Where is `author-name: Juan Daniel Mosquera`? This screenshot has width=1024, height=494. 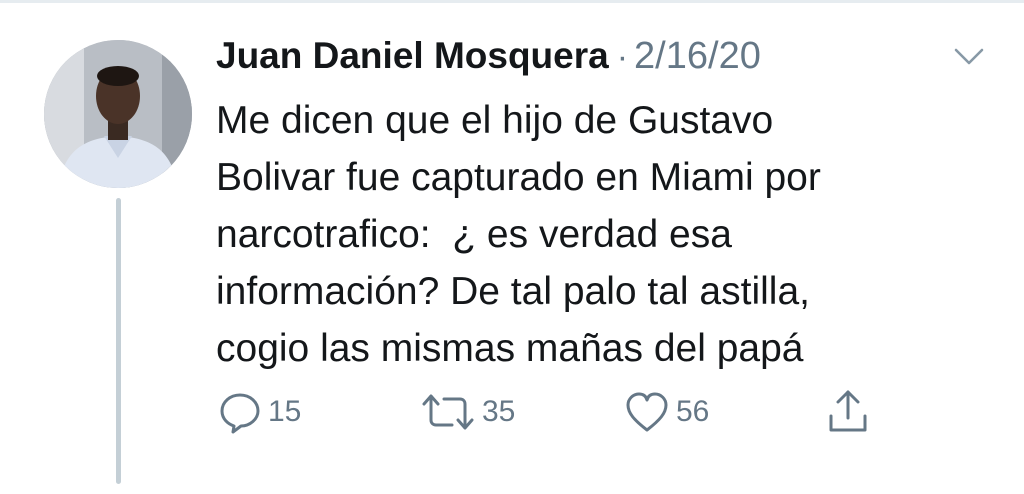 author-name: Juan Daniel Mosquera is located at coordinates (412, 56).